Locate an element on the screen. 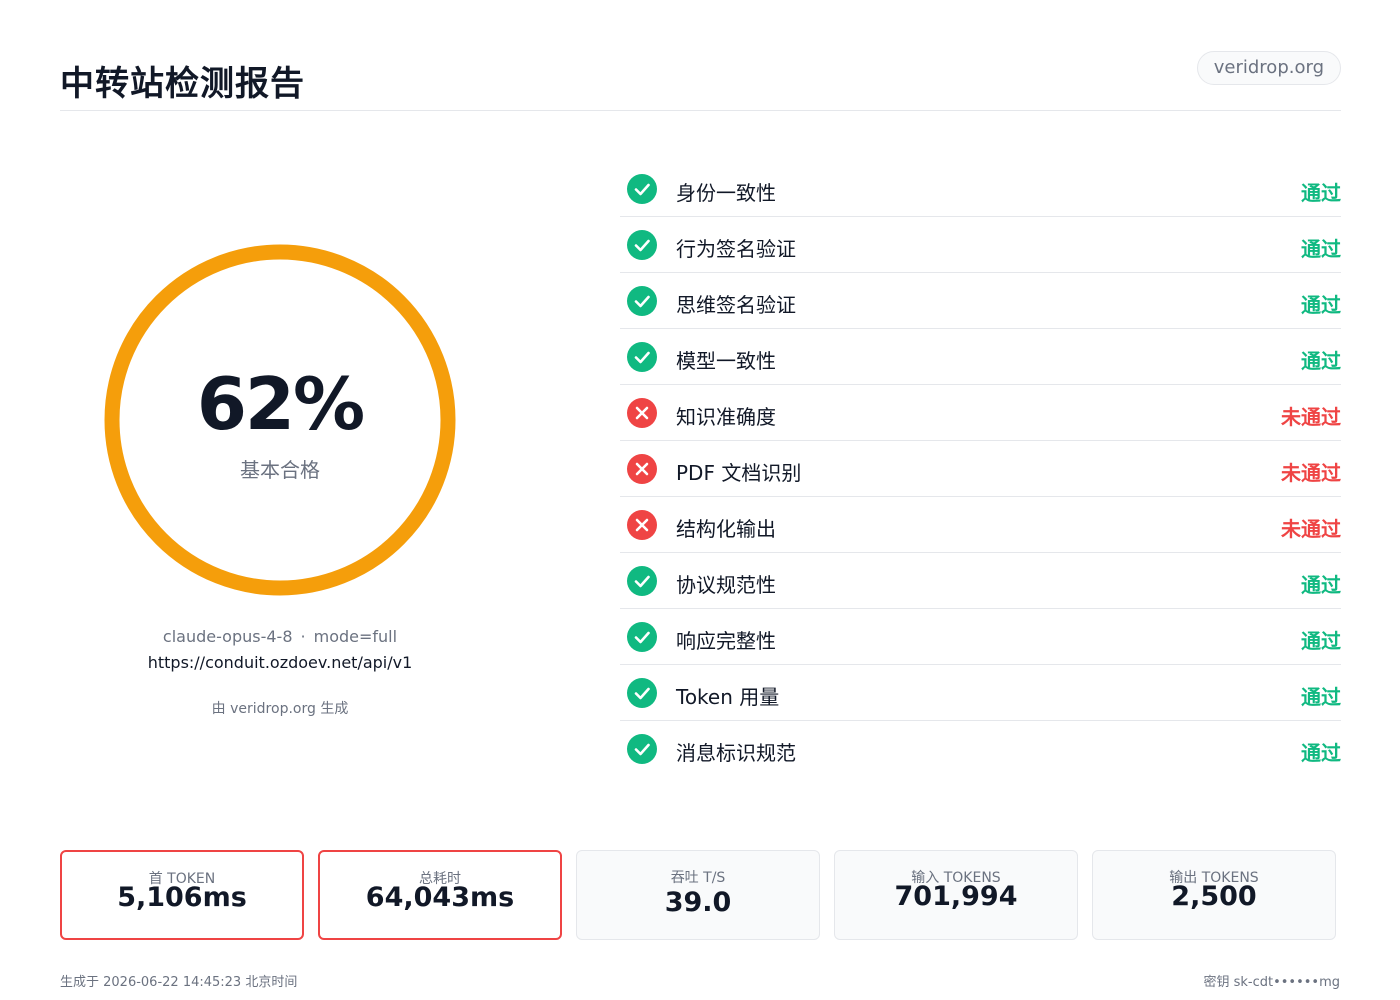 This screenshot has width=1400, height=1000. stat-card: 输出 TOKENS 2,500 is located at coordinates (1214, 895).